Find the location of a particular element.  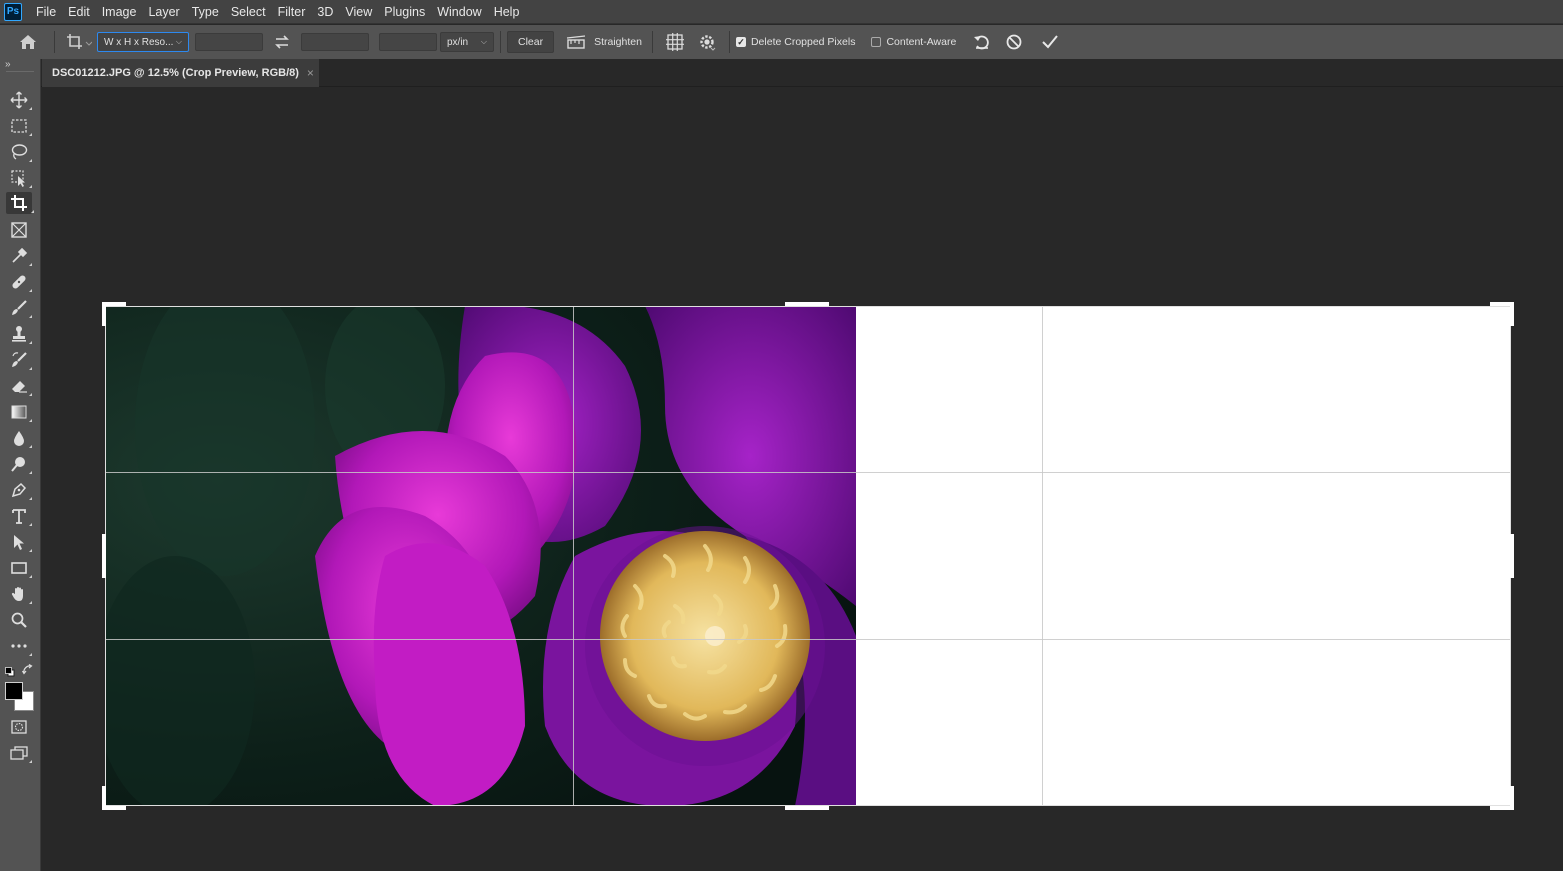

rectangle-tool-icon is located at coordinates (20, 568).